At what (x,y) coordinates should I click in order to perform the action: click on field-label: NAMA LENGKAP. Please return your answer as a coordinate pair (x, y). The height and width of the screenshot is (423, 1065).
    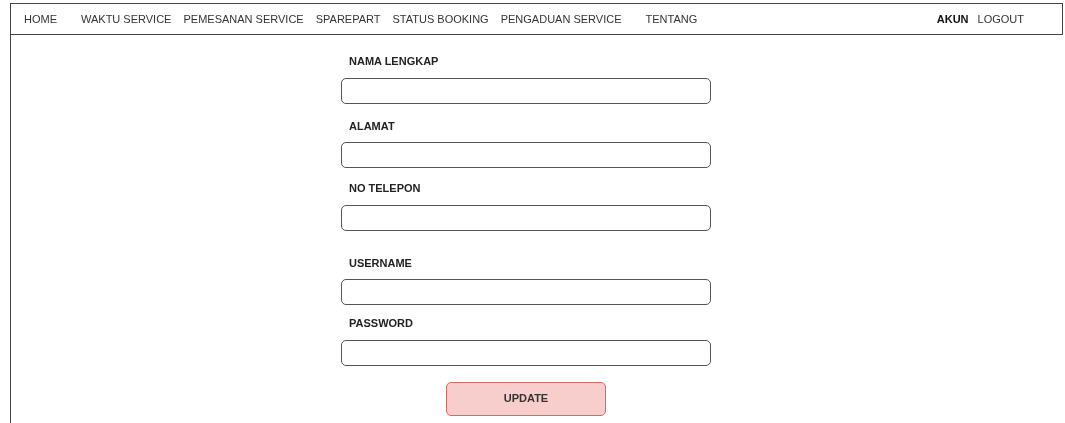
    Looking at the image, I should click on (393, 61).